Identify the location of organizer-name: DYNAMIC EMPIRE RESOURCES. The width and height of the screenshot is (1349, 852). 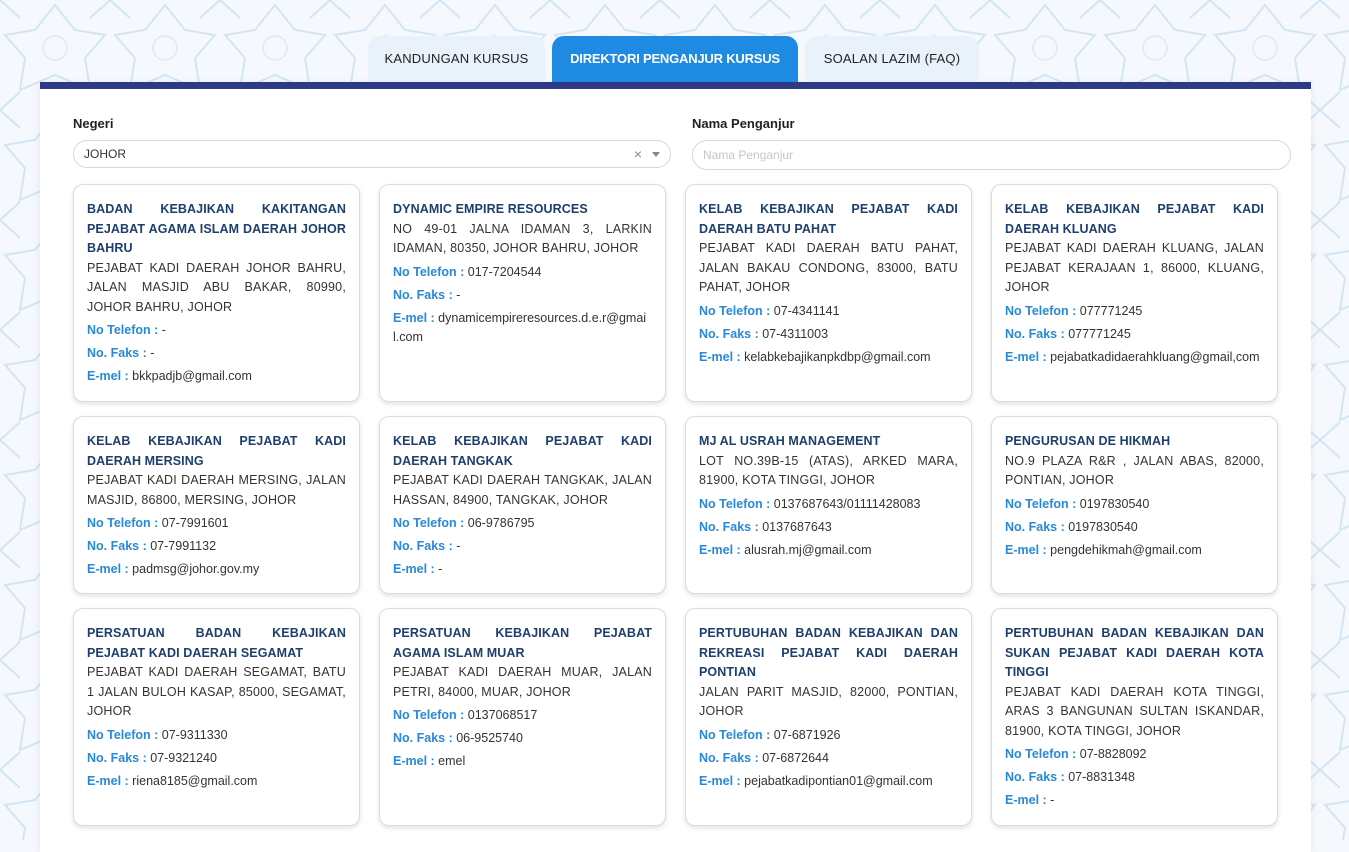
(490, 209).